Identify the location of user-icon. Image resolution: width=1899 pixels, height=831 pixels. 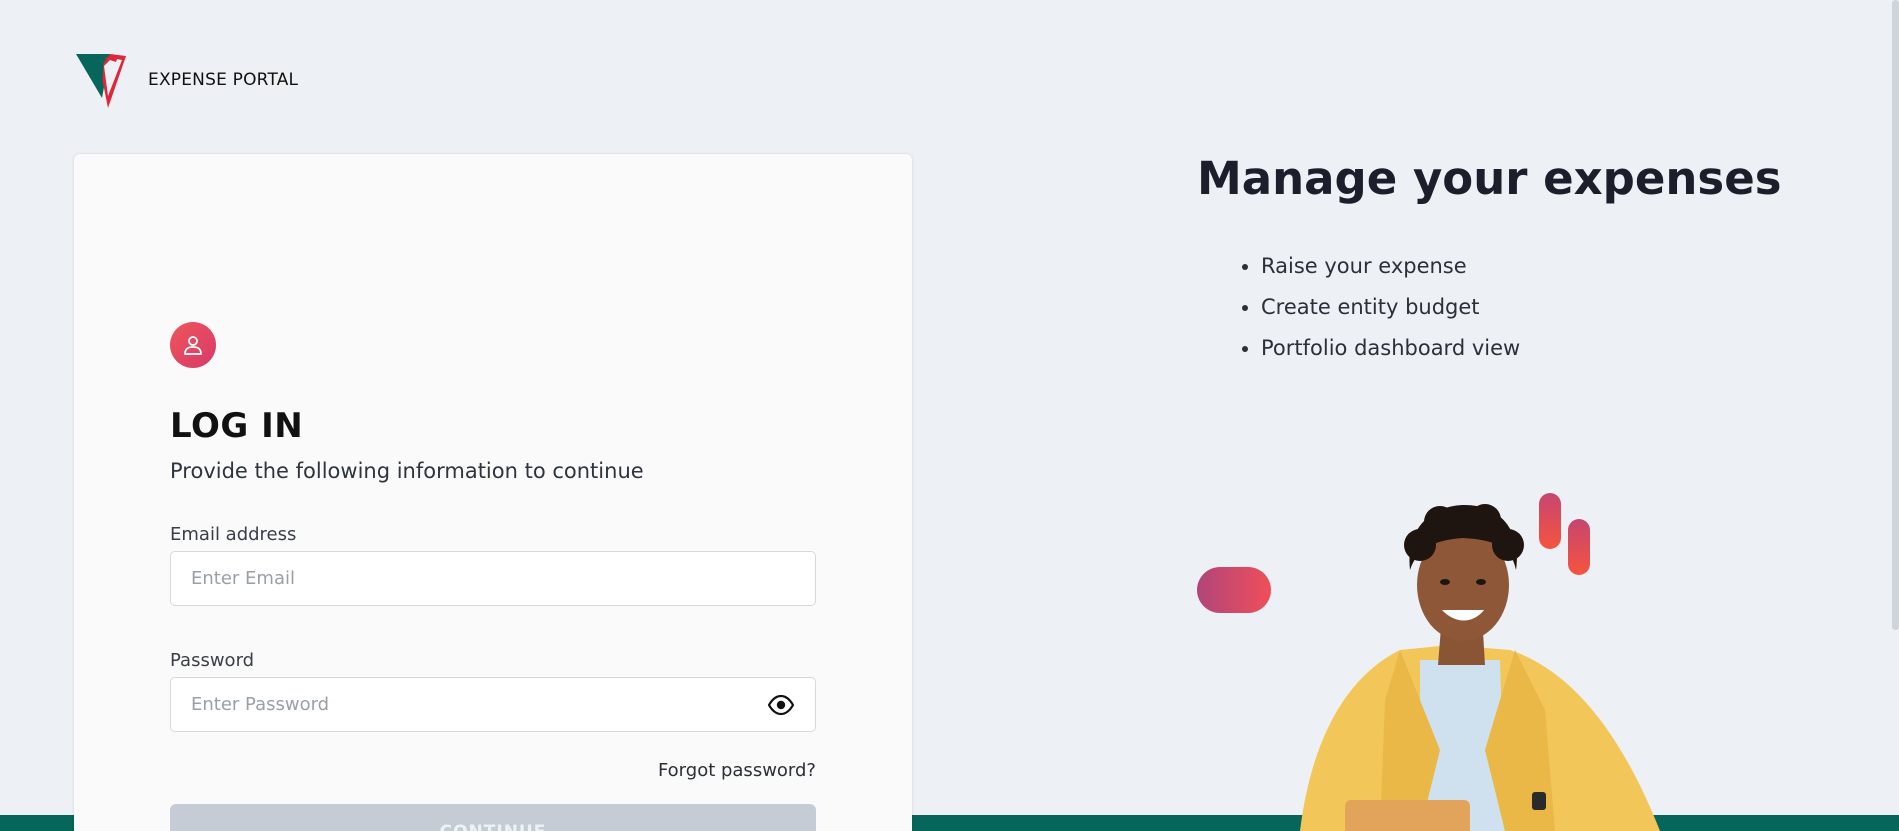
(193, 345).